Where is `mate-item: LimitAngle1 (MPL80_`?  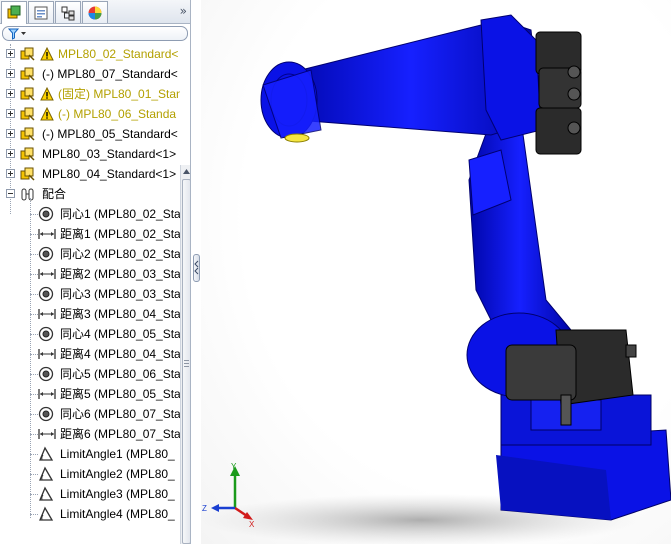
mate-item: LimitAngle1 (MPL80_ is located at coordinates (90, 454).